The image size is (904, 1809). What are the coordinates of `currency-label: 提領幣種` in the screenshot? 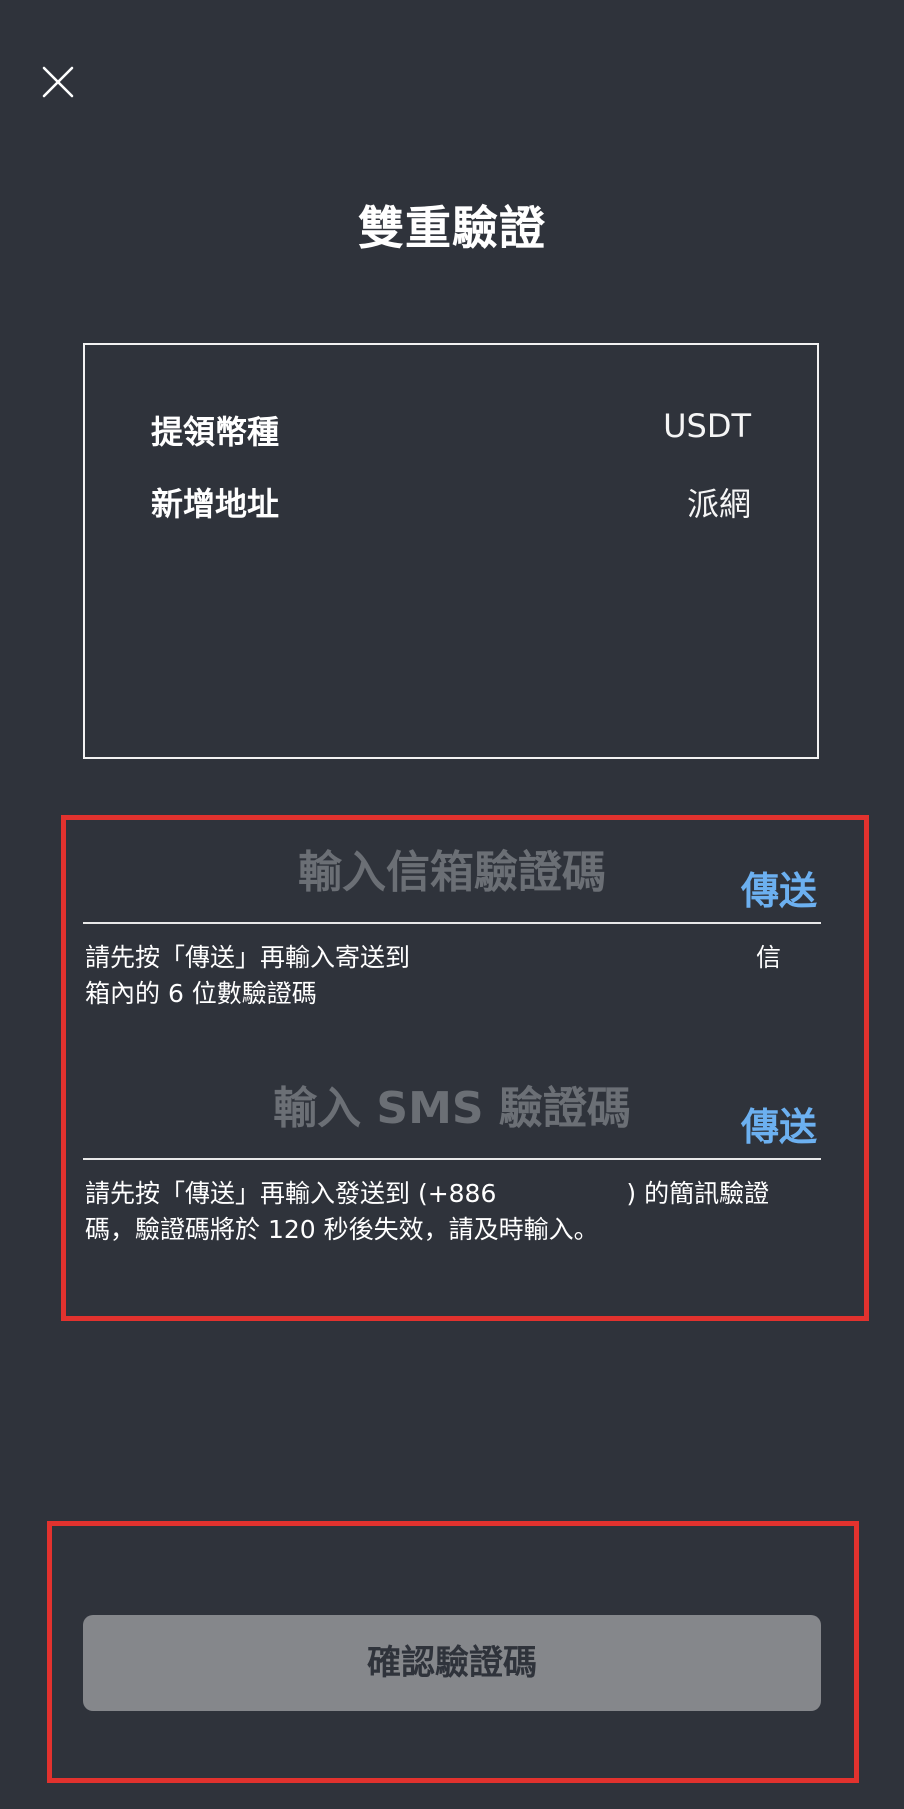 It's located at (215, 432).